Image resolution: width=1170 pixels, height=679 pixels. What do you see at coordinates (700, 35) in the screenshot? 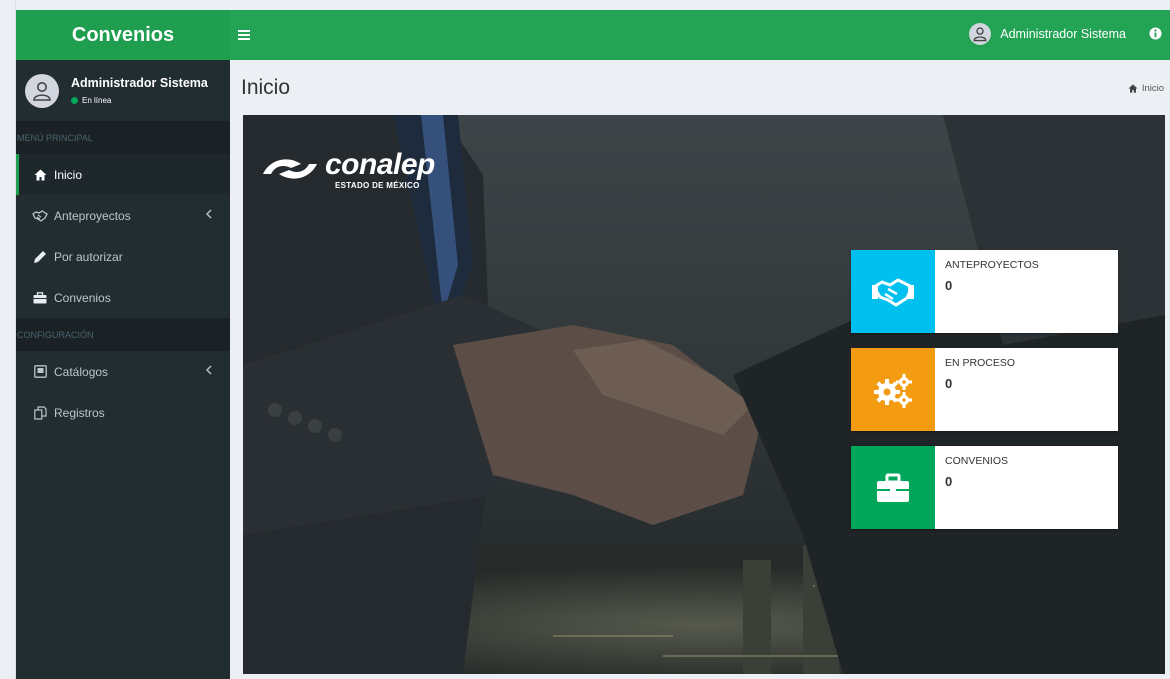
I see `top-navbar: Administrador Sistema` at bounding box center [700, 35].